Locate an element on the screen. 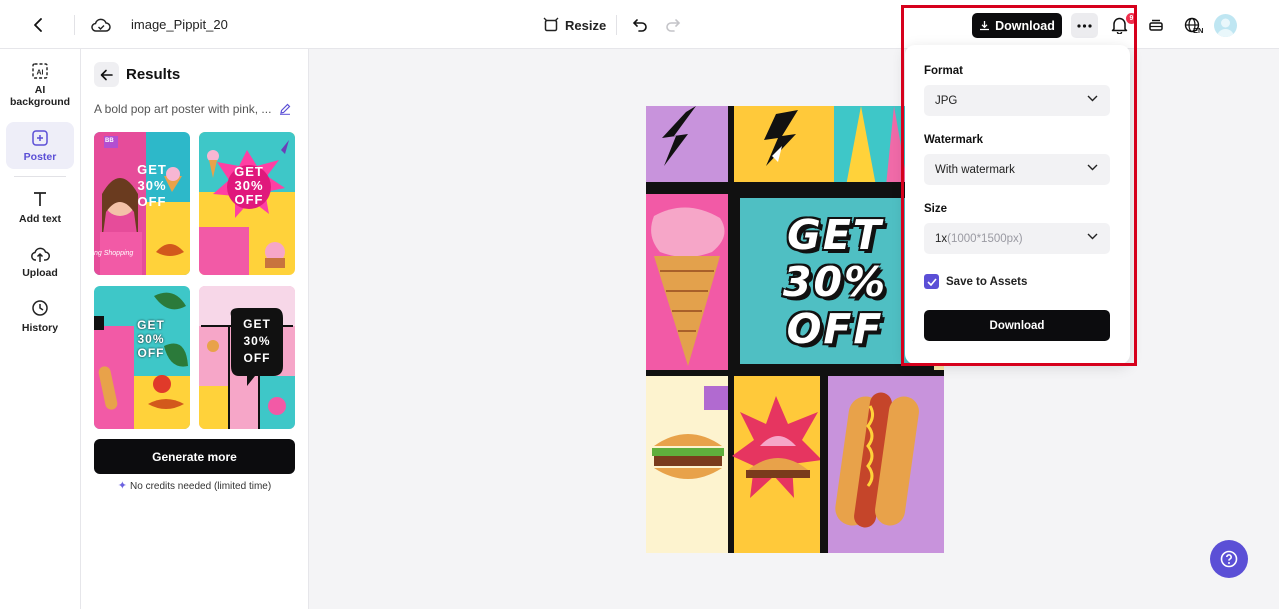 The height and width of the screenshot is (609, 1279). result-thumbnail-3: GET 30% OFF is located at coordinates (142, 357).